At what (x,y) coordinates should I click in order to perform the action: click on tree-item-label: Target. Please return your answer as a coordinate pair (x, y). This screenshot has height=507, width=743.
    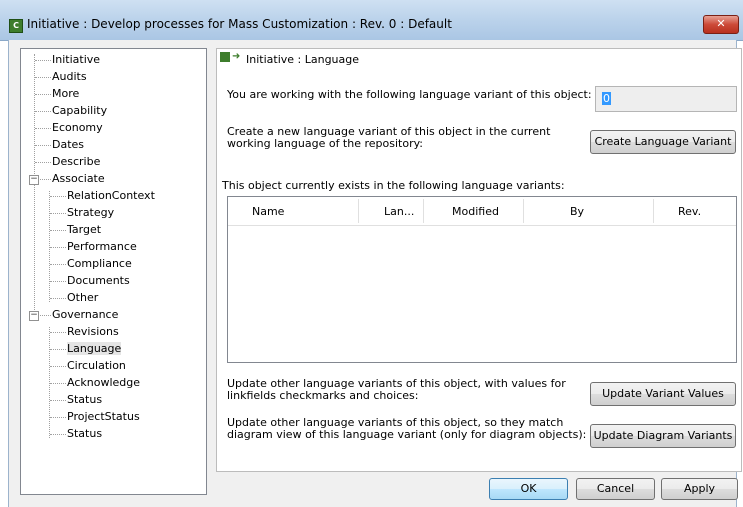
    Looking at the image, I should click on (84, 229).